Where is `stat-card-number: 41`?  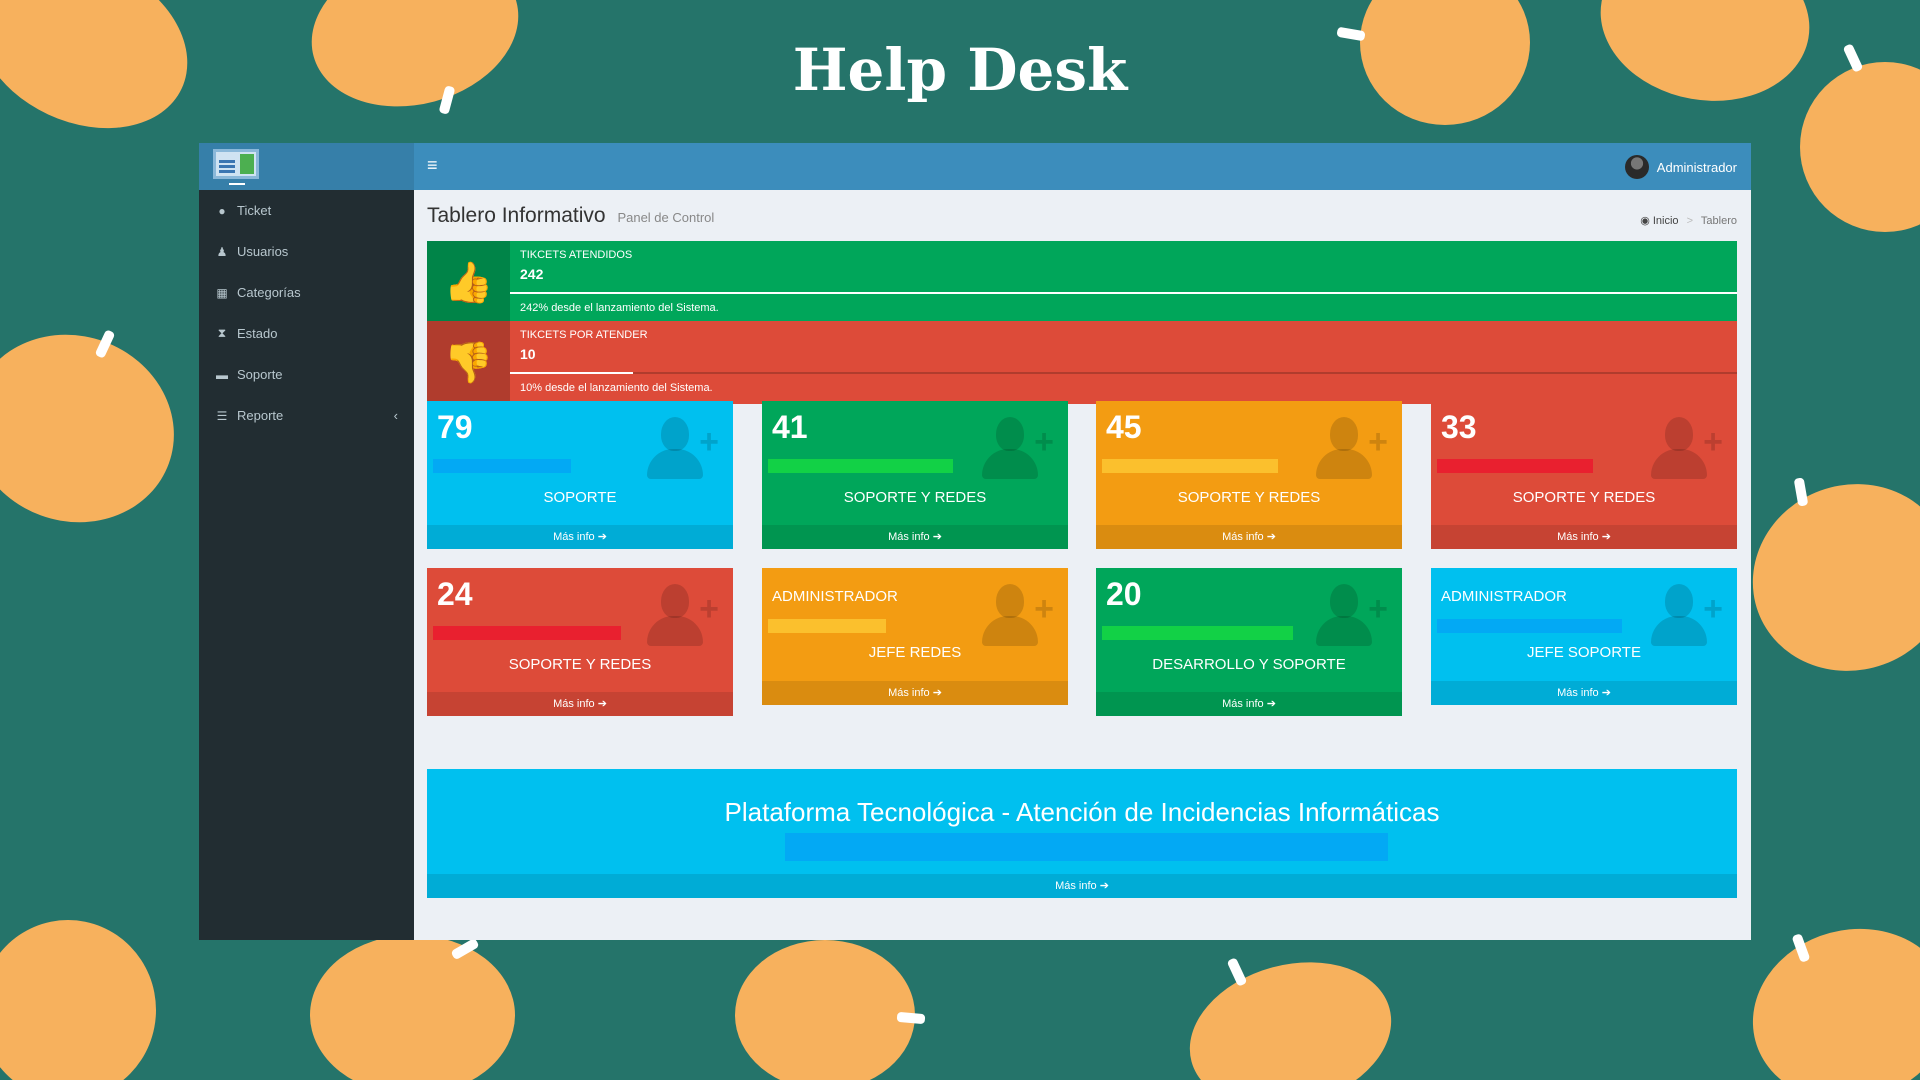
stat-card-number: 41 is located at coordinates (790, 427).